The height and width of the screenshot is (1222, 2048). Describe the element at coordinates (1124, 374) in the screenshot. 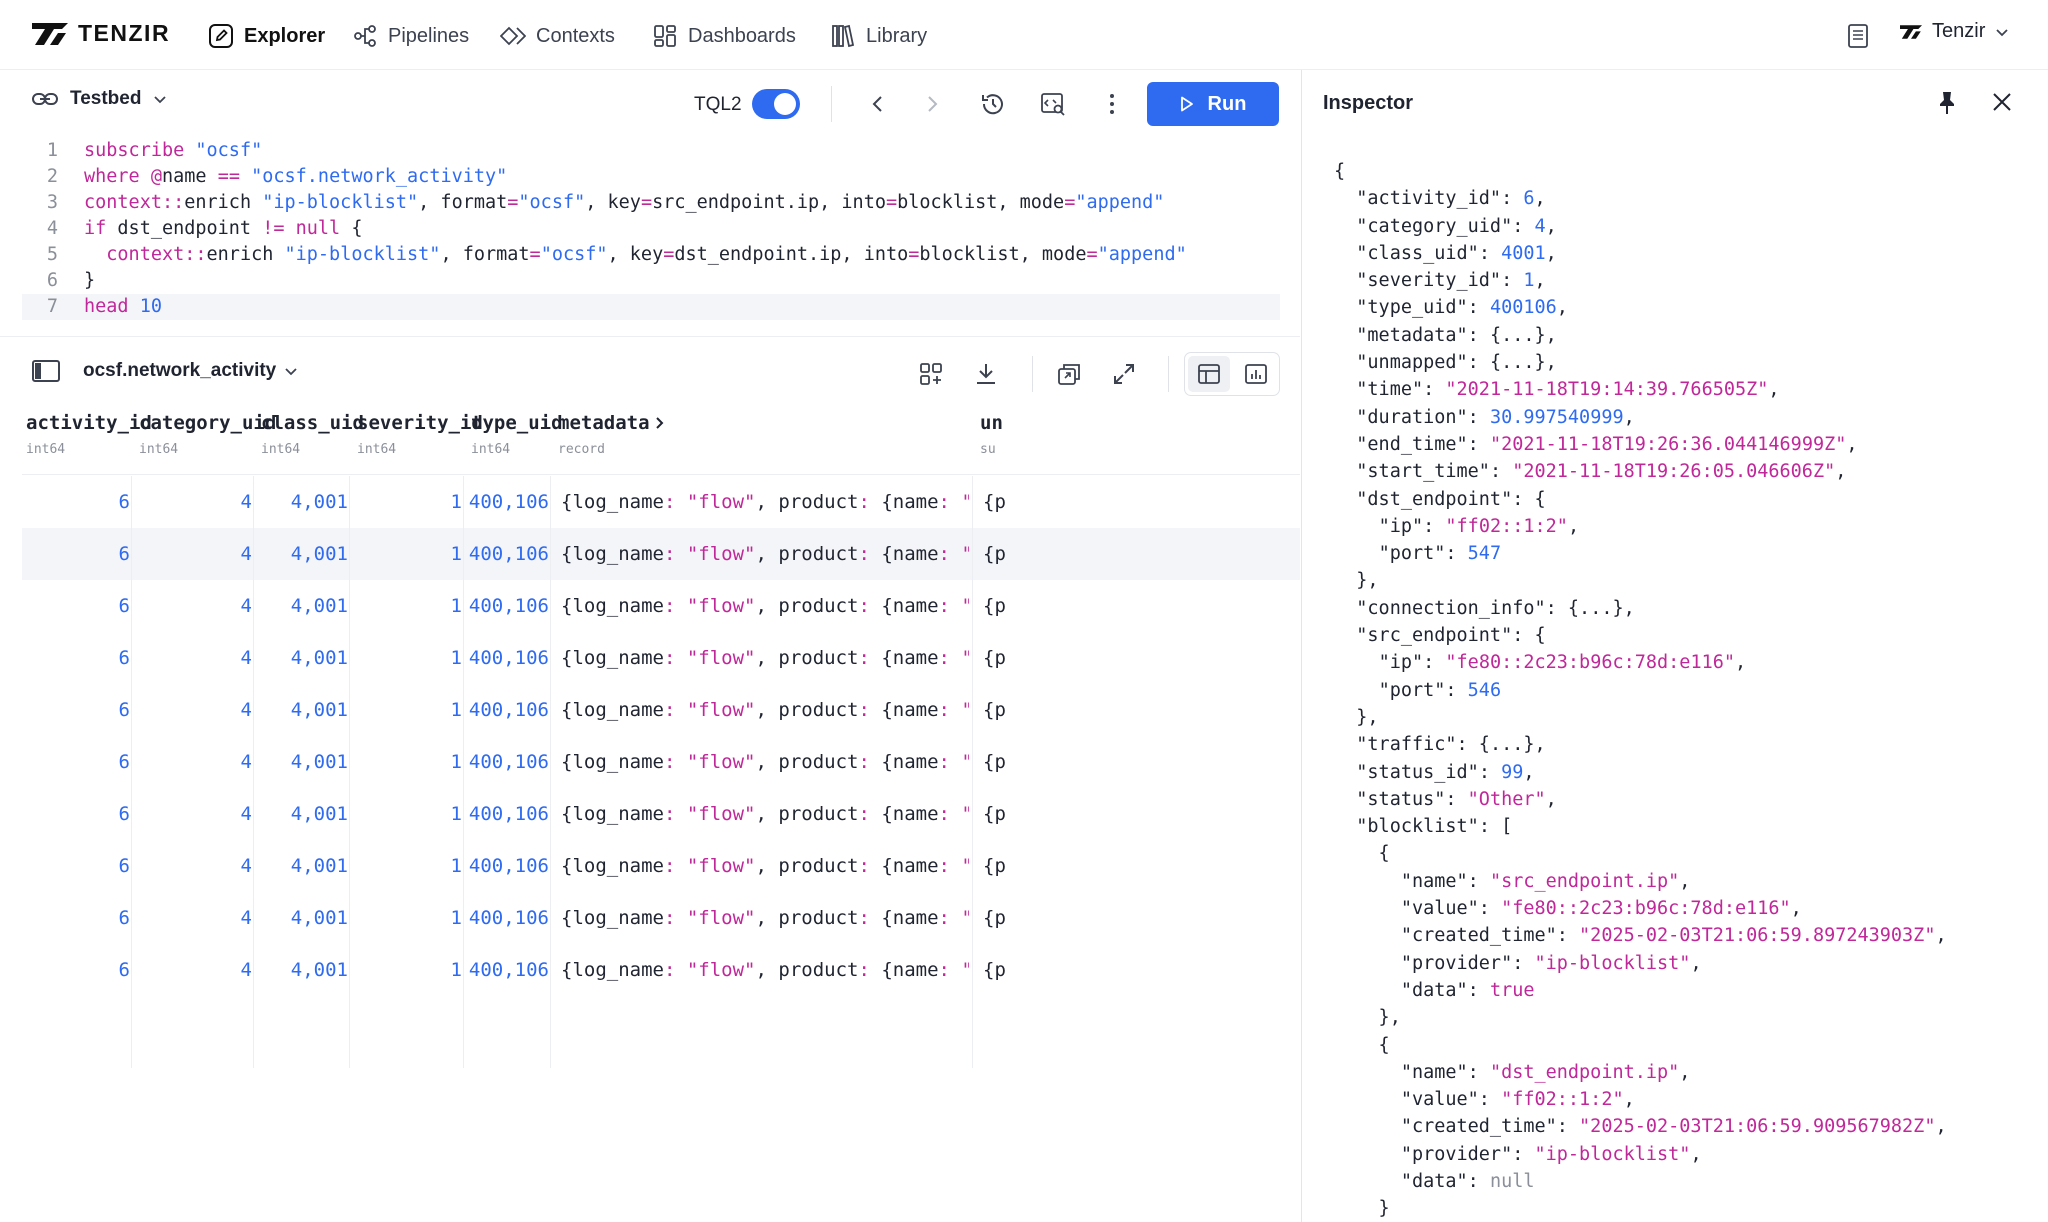

I see `expand-button` at that location.